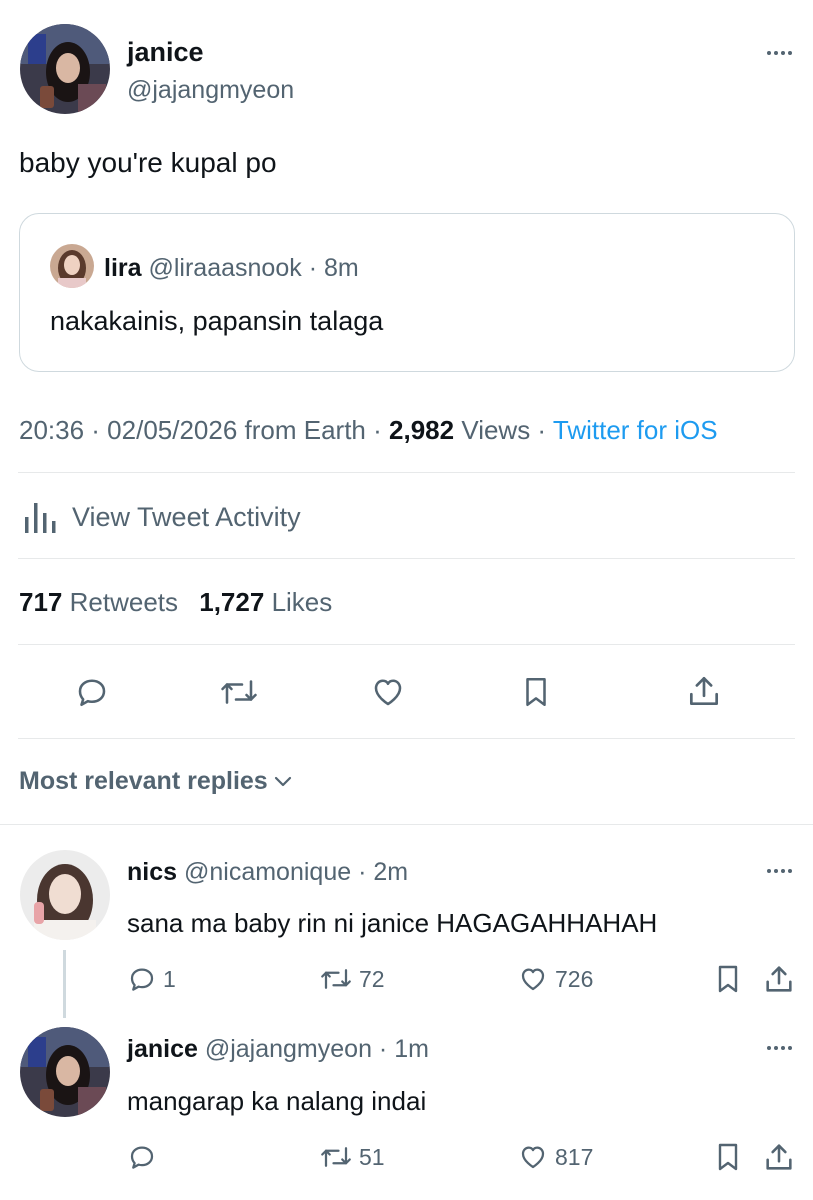 The width and height of the screenshot is (813, 1200). I want to click on replies-sort-dropdown: Most relevant replies, so click(156, 781).